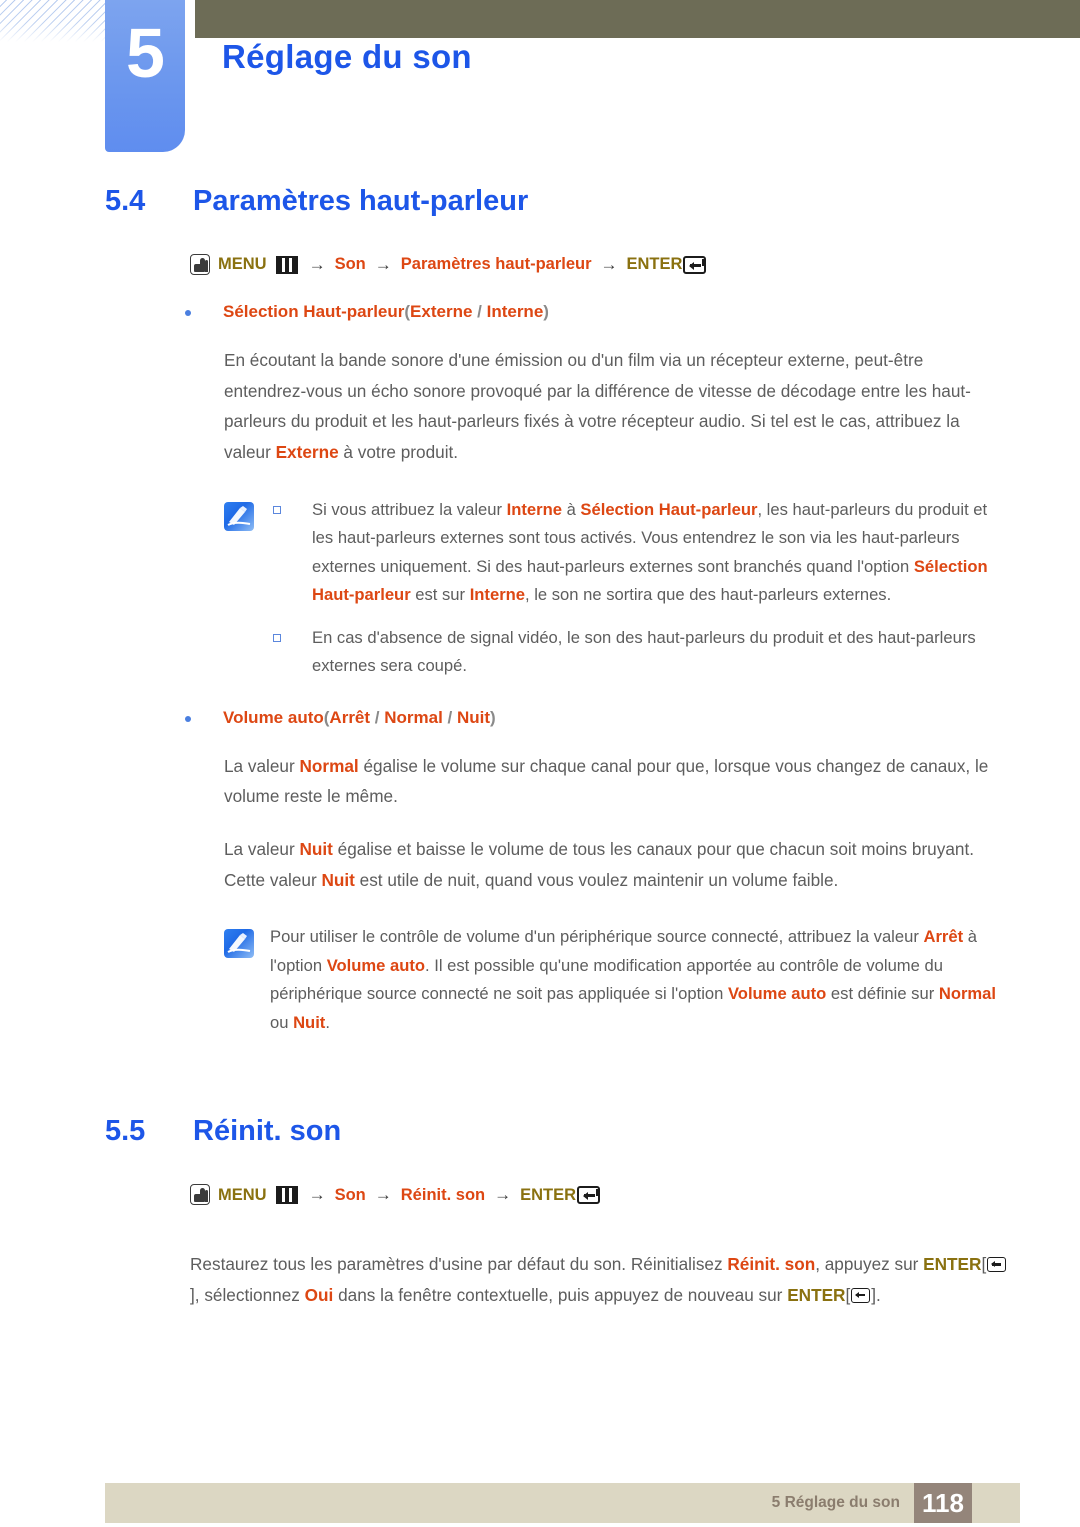 Image resolution: width=1080 pixels, height=1527 pixels. Describe the element at coordinates (314, 311) in the screenshot. I see `bullet-name: Sélection Haut-parleur` at that location.